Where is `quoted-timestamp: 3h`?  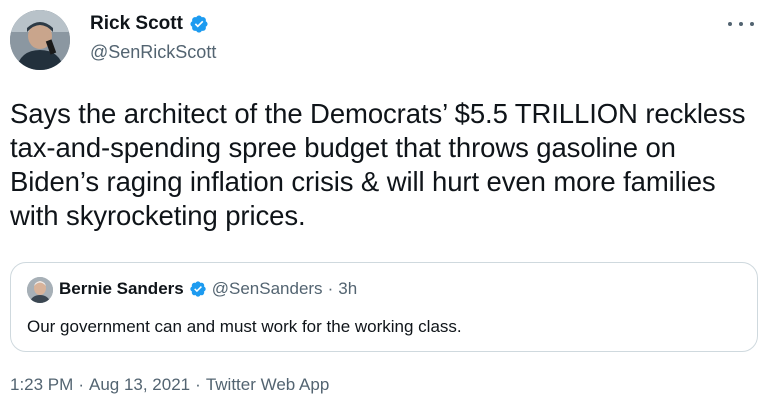 quoted-timestamp: 3h is located at coordinates (348, 288).